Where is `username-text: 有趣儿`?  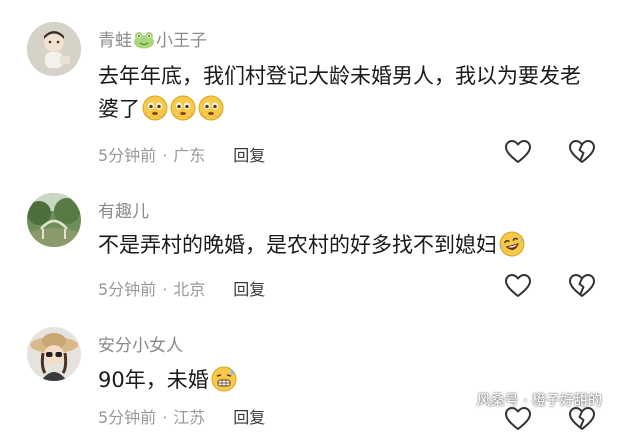 username-text: 有趣儿 is located at coordinates (123, 212).